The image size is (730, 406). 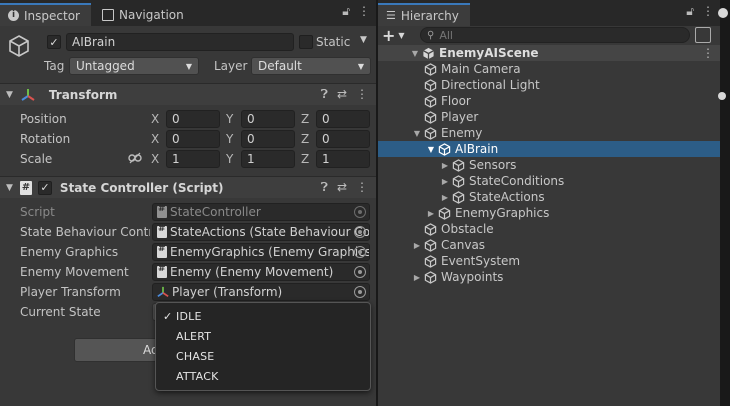 What do you see at coordinates (268, 139) in the screenshot?
I see `rotation-y-input: 0` at bounding box center [268, 139].